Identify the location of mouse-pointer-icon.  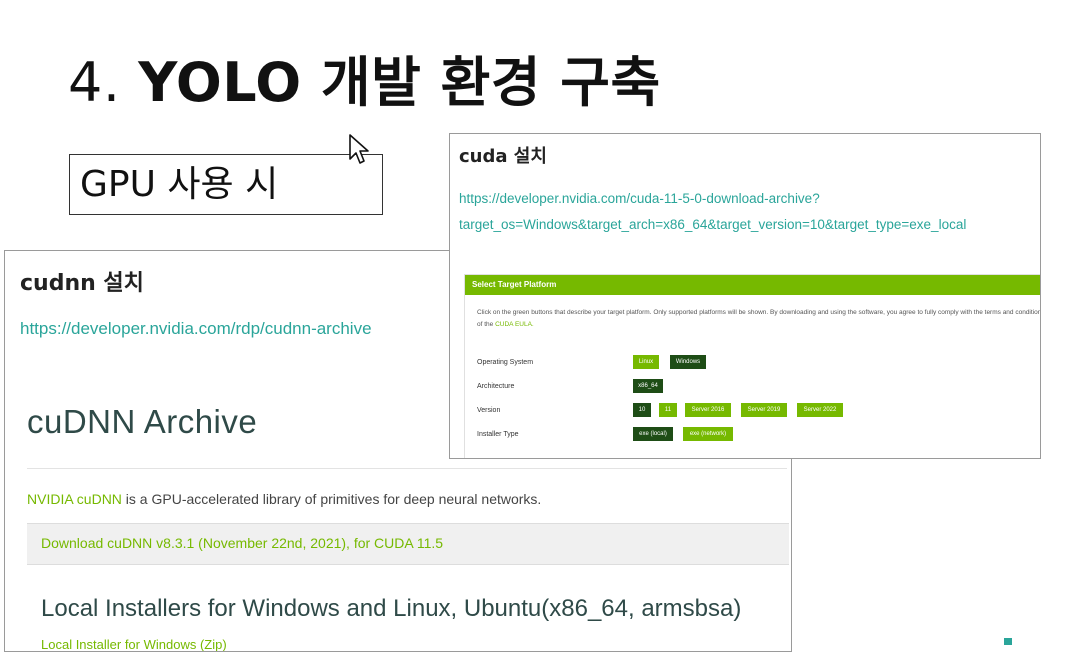
(359, 149).